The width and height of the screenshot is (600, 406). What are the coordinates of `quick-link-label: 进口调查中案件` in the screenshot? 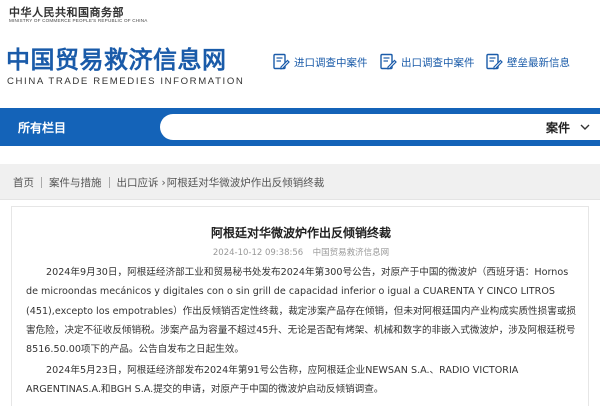 It's located at (331, 62).